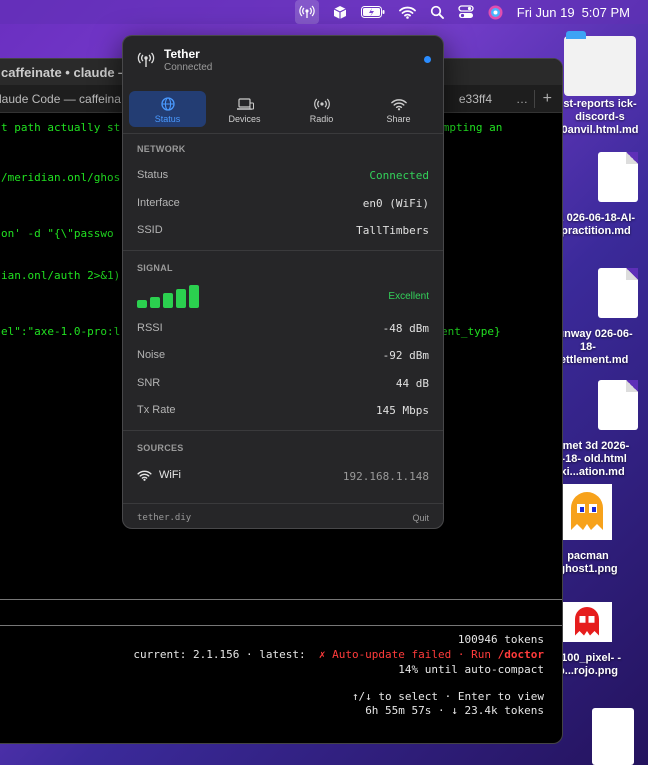 The width and height of the screenshot is (648, 765). I want to click on globe-icon, so click(167, 104).